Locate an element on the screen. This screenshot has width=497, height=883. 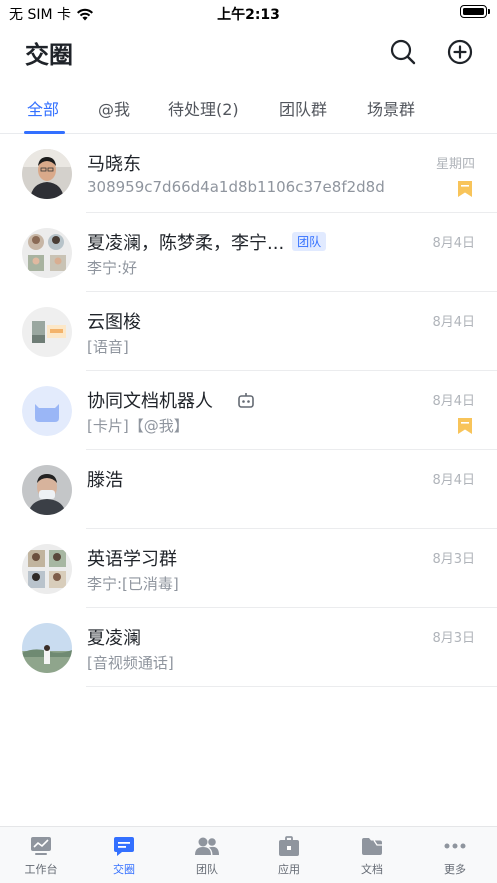
page-title: 交圈 is located at coordinates (49, 55).